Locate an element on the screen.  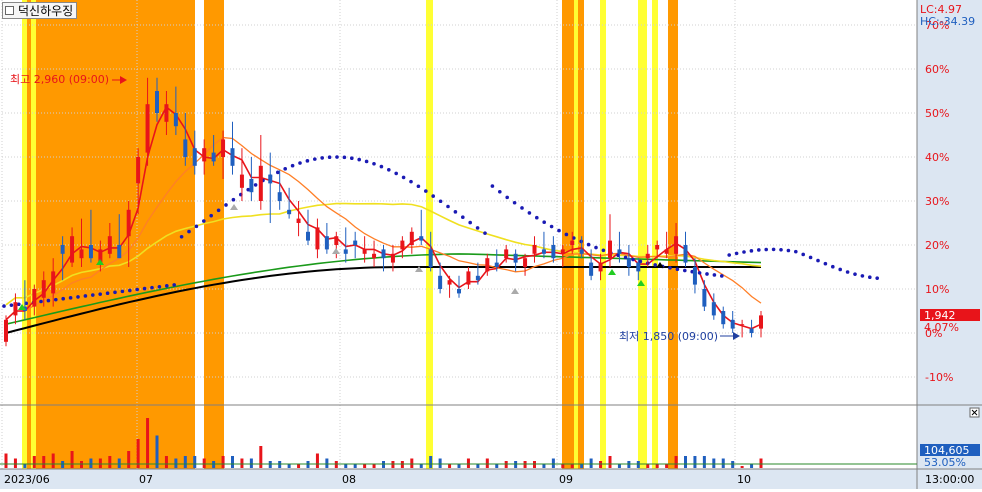
y-tick-label: -10% is located at coordinates (939, 377).